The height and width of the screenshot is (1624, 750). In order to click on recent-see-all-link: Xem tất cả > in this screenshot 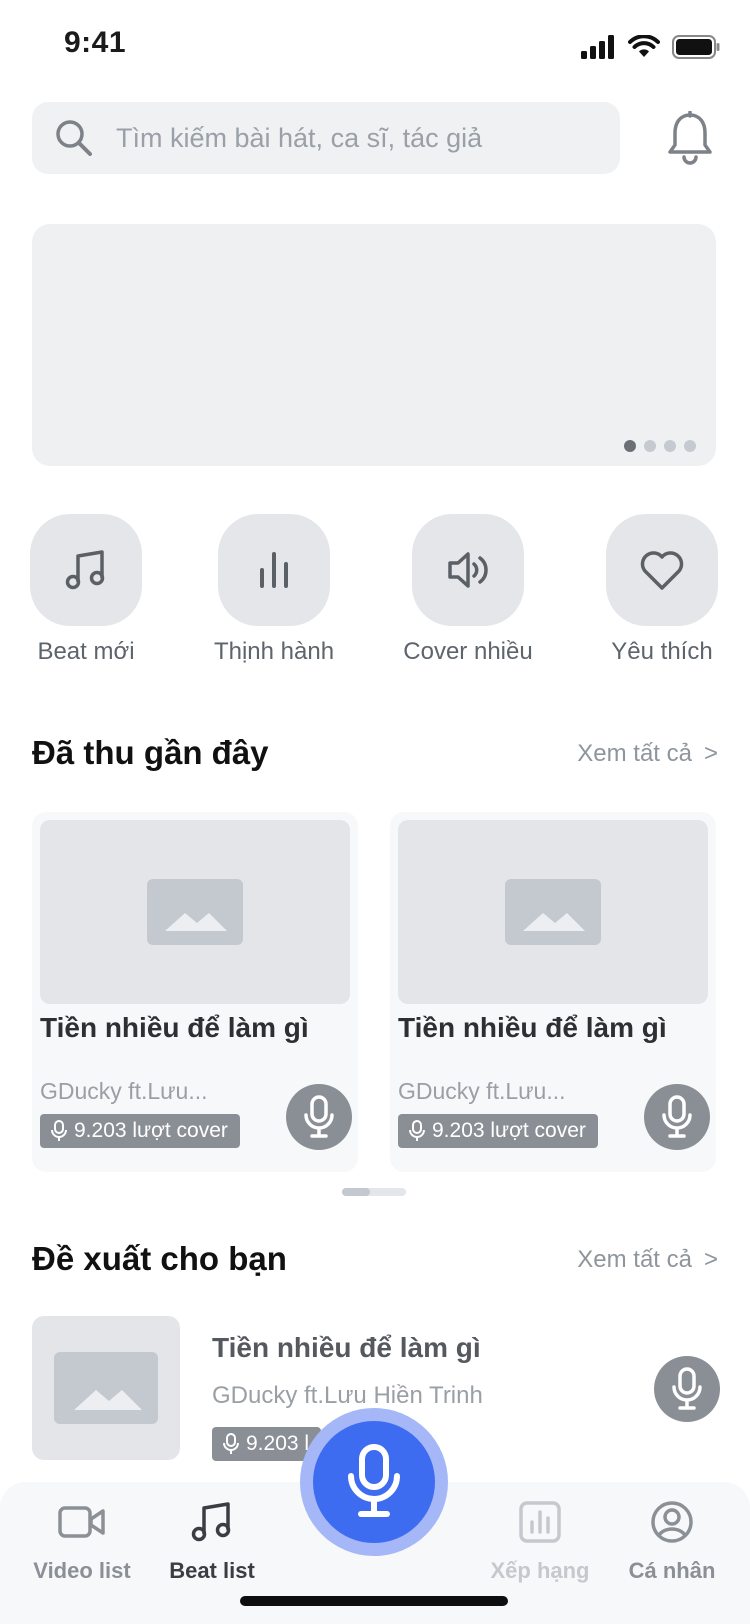, I will do `click(647, 754)`.